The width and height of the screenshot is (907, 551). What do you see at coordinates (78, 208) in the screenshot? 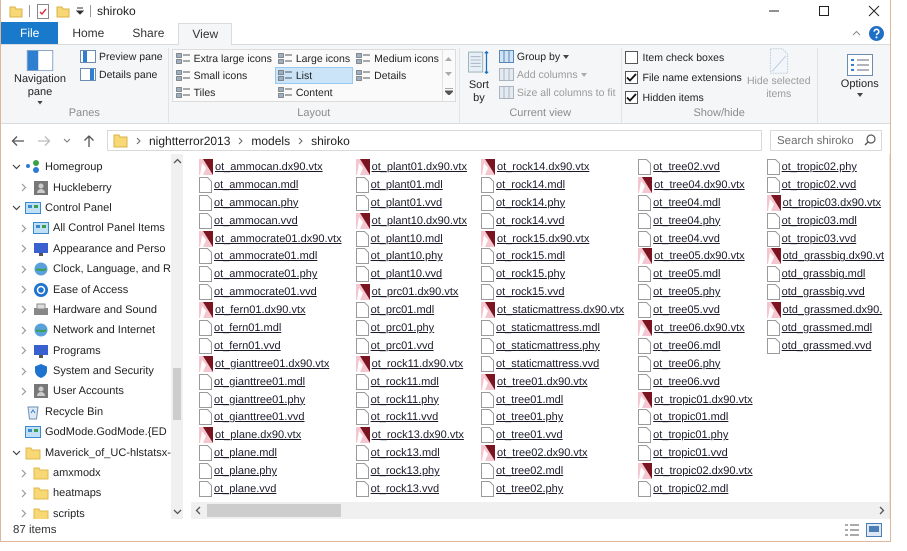
I see `tree-item: Control Panel` at bounding box center [78, 208].